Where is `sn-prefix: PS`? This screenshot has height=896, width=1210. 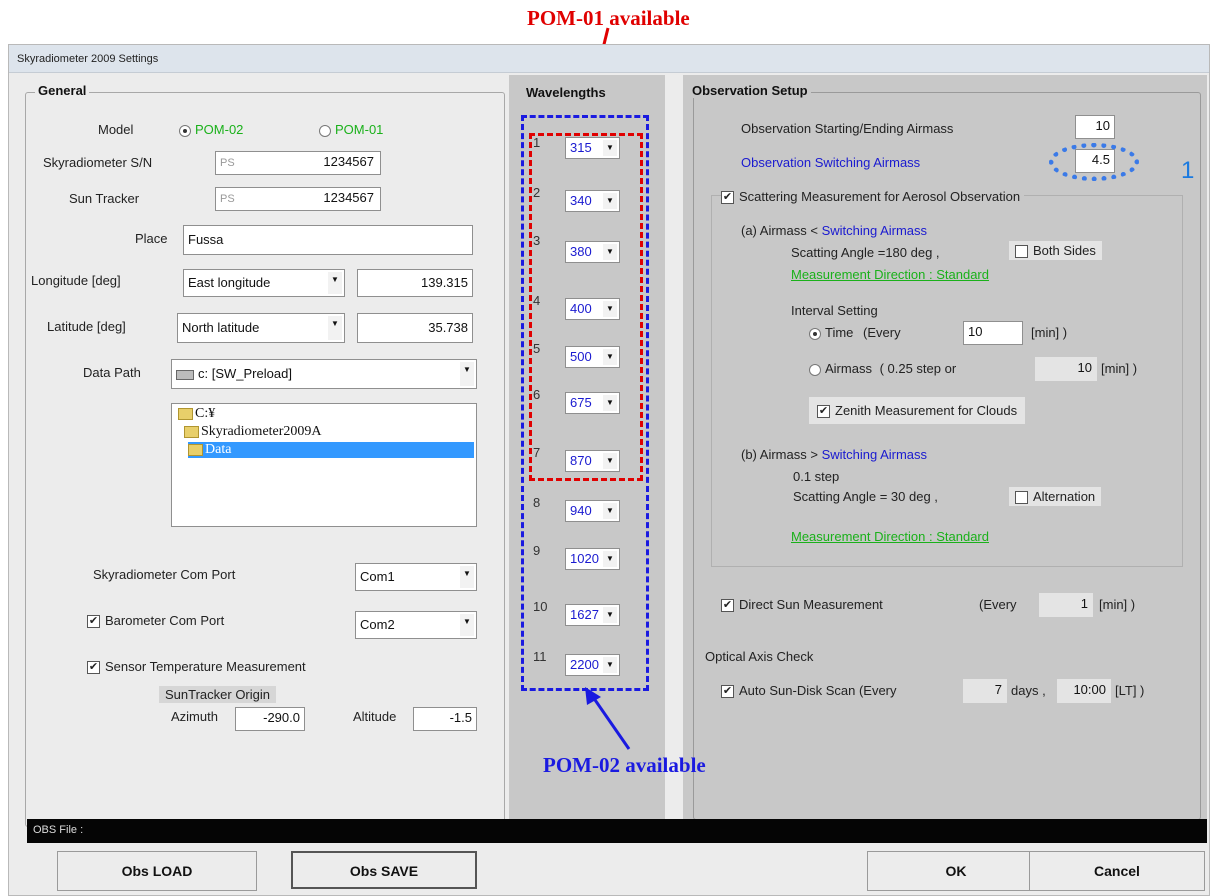 sn-prefix: PS is located at coordinates (227, 163).